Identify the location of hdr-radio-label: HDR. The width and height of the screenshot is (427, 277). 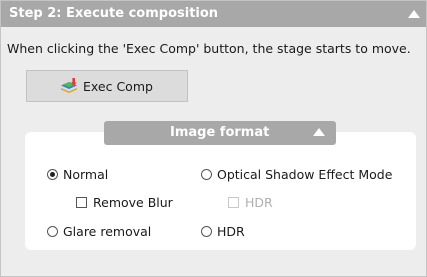
(231, 231).